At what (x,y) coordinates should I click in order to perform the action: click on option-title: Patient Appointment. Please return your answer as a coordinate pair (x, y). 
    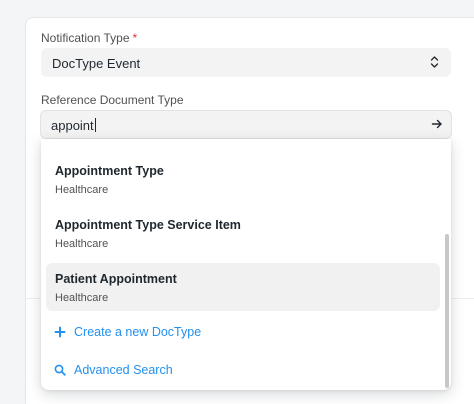
    Looking at the image, I should click on (116, 279).